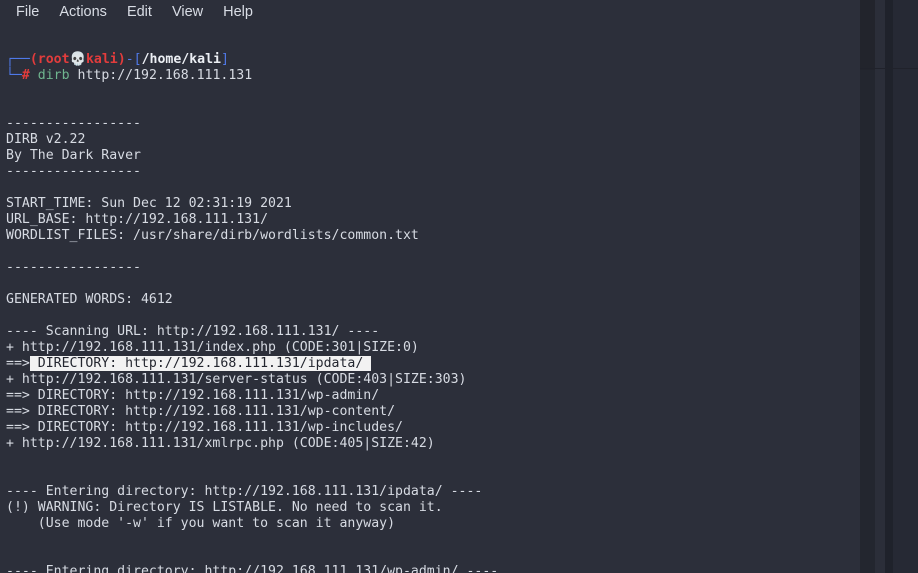  I want to click on bg-panel-edge-d, so click(867, 35).